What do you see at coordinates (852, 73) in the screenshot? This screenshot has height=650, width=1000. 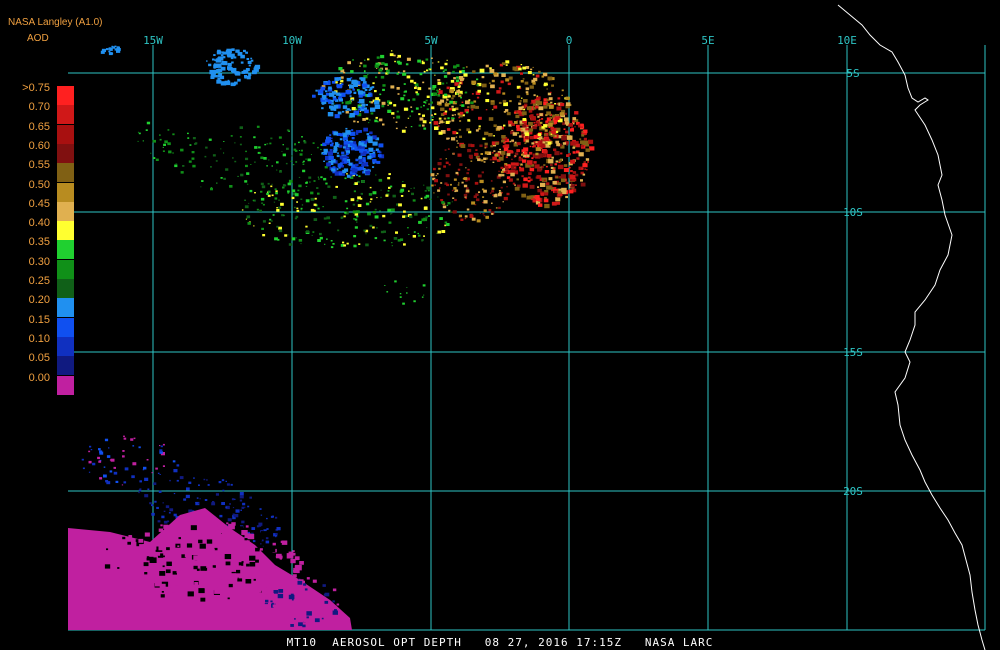 I see `lat-label: 5S` at bounding box center [852, 73].